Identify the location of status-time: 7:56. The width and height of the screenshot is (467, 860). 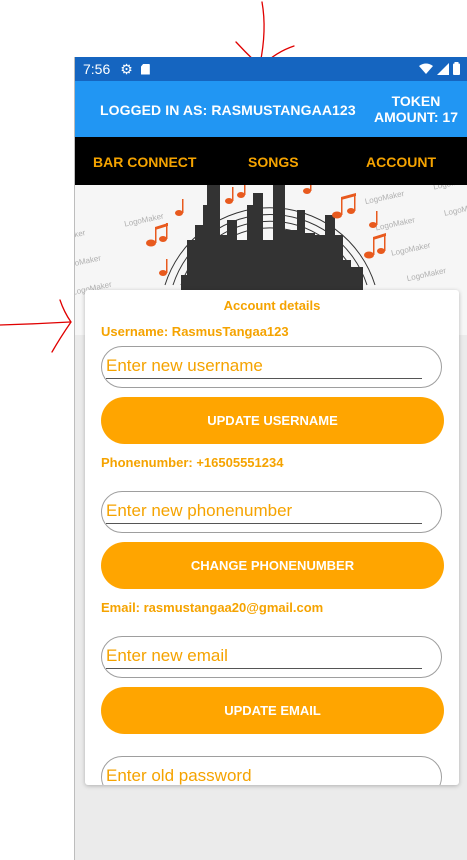
(97, 69).